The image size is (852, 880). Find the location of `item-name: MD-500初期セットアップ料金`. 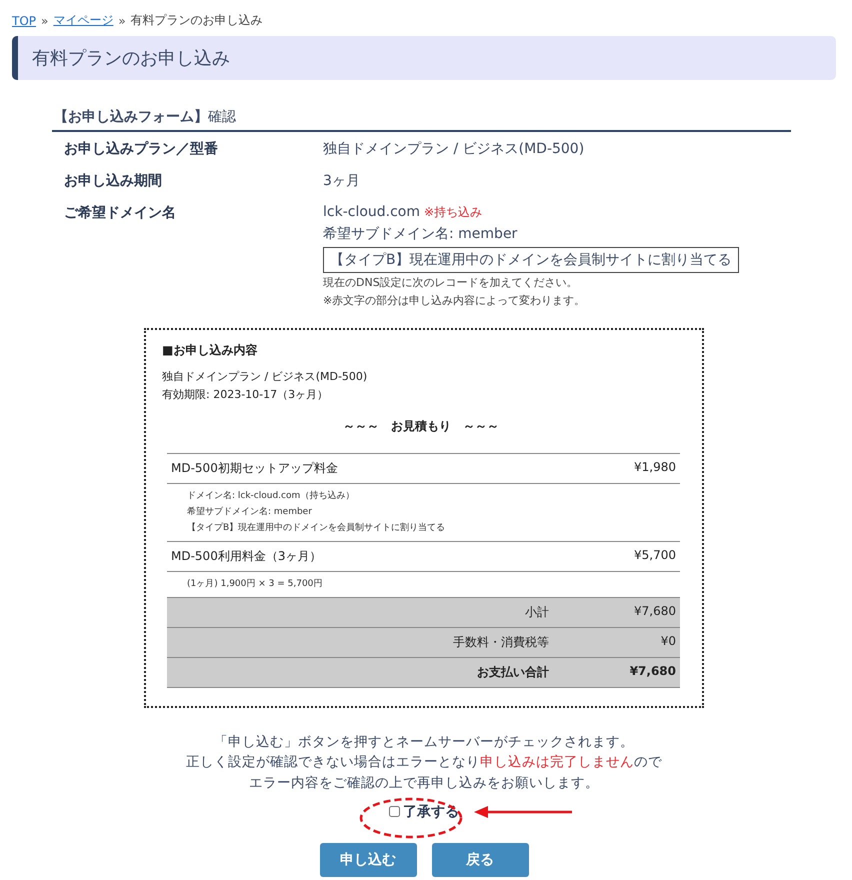

item-name: MD-500初期セットアップ料金 is located at coordinates (255, 468).